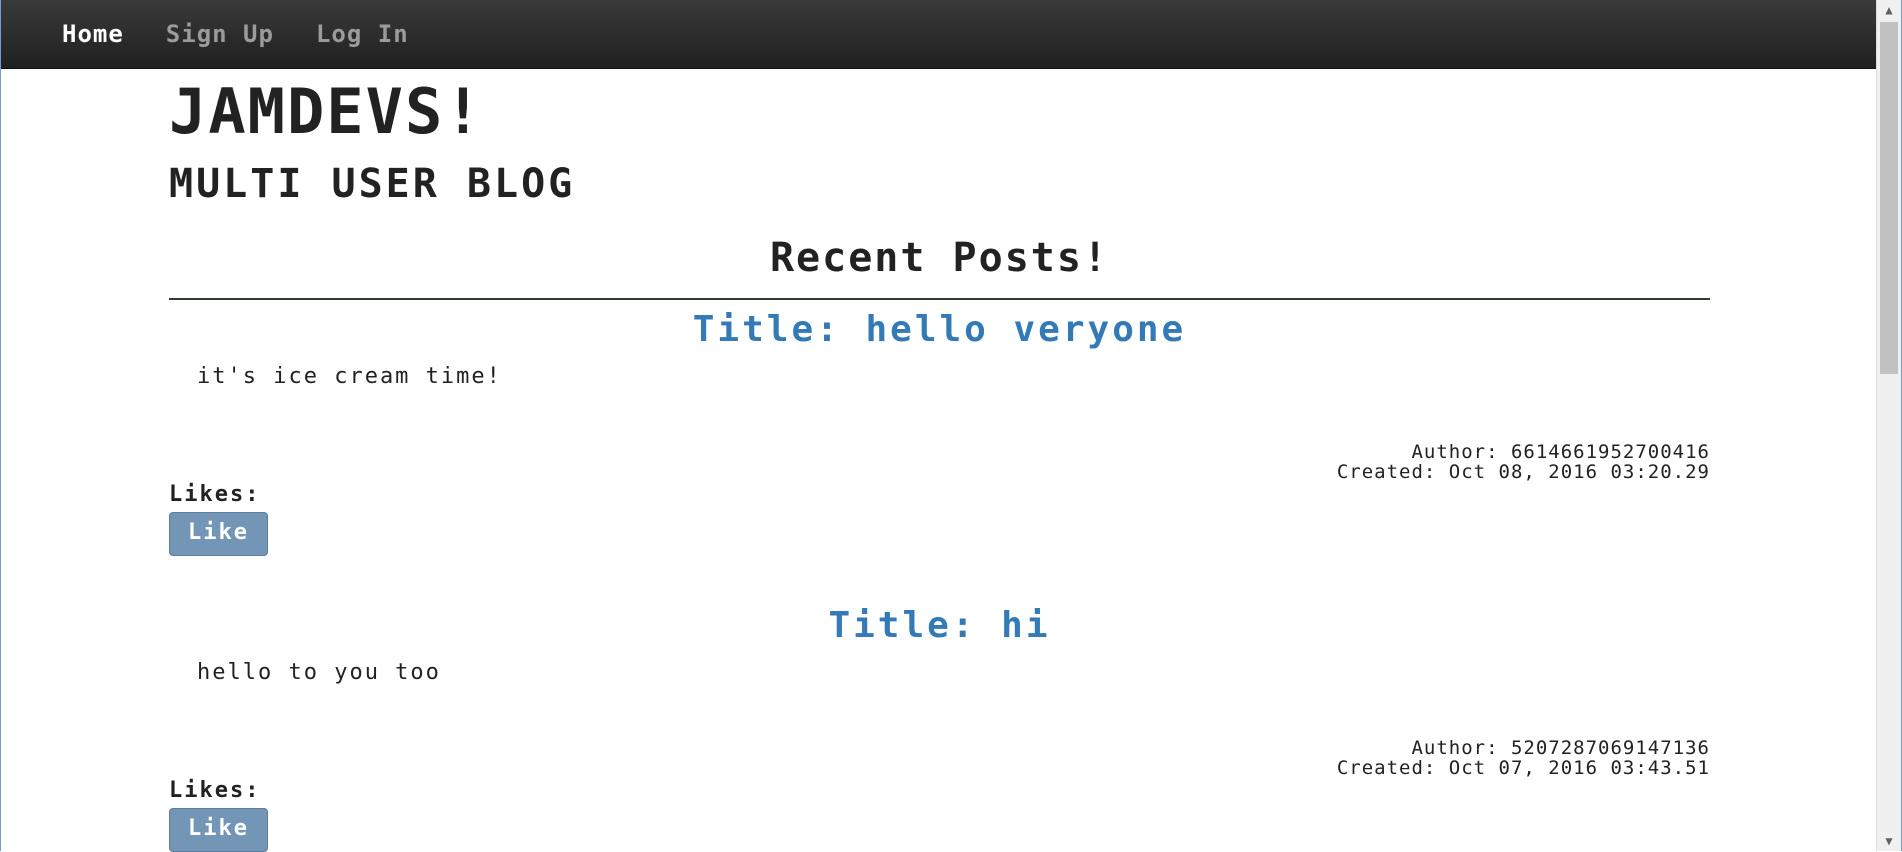 The image size is (1902, 852). I want to click on top-navbar: Home Sign Up Log In, so click(939, 34).